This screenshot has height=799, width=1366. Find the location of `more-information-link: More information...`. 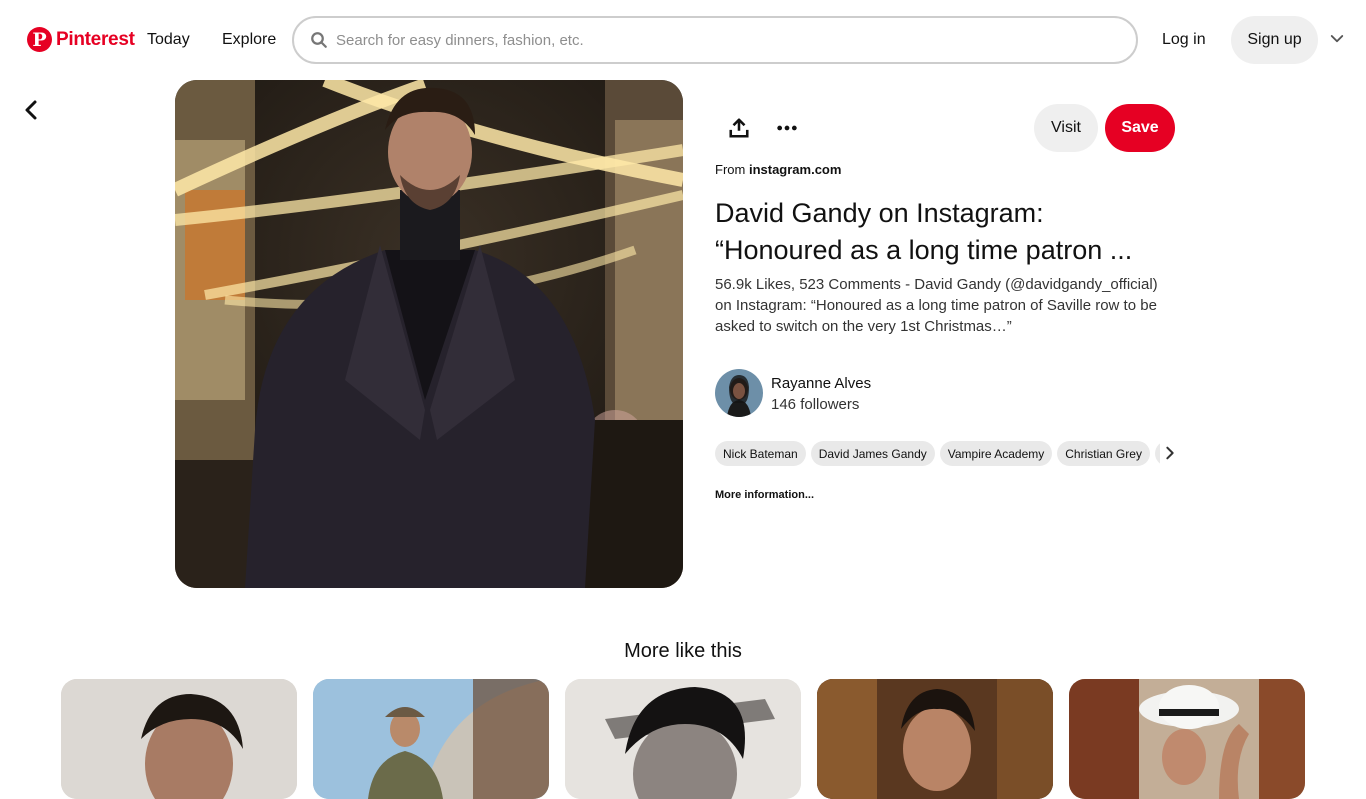

more-information-link: More information... is located at coordinates (764, 495).